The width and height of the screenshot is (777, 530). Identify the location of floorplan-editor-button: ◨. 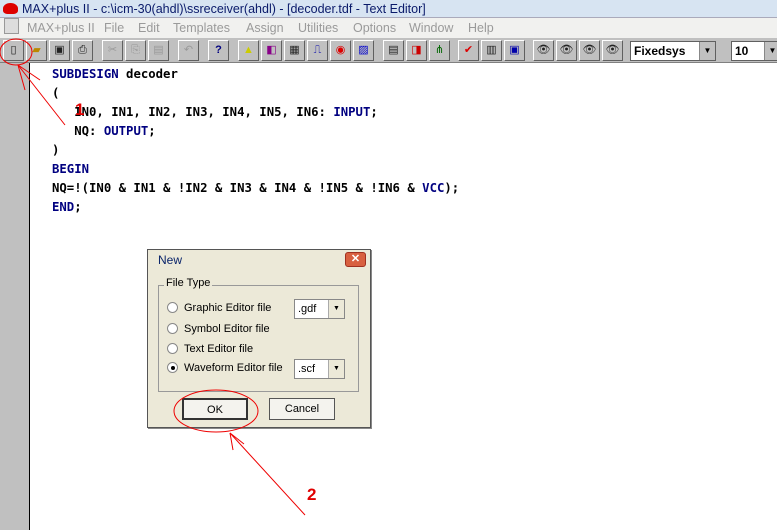
(416, 50).